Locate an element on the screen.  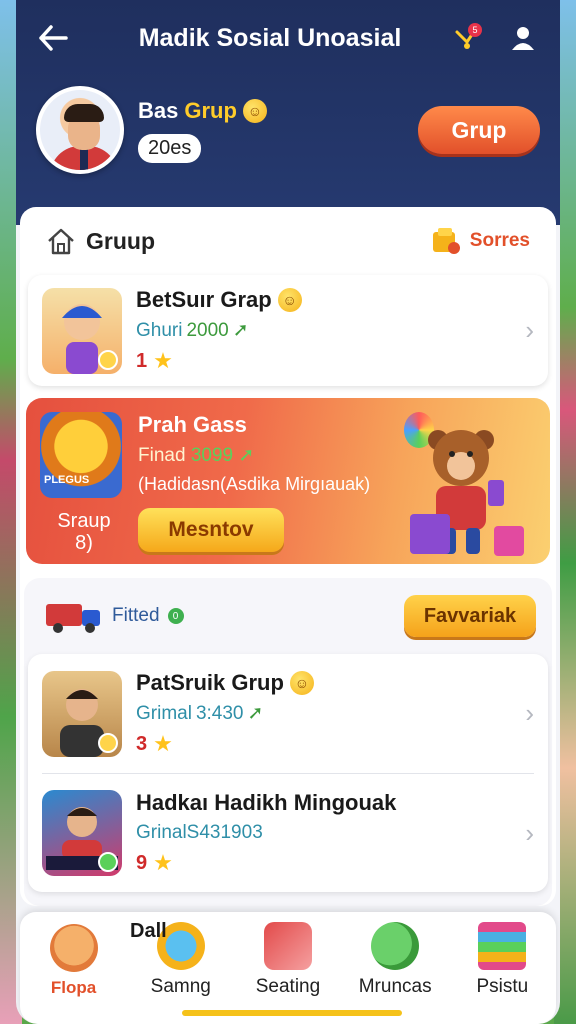
truck-icon is located at coordinates (73, 618).